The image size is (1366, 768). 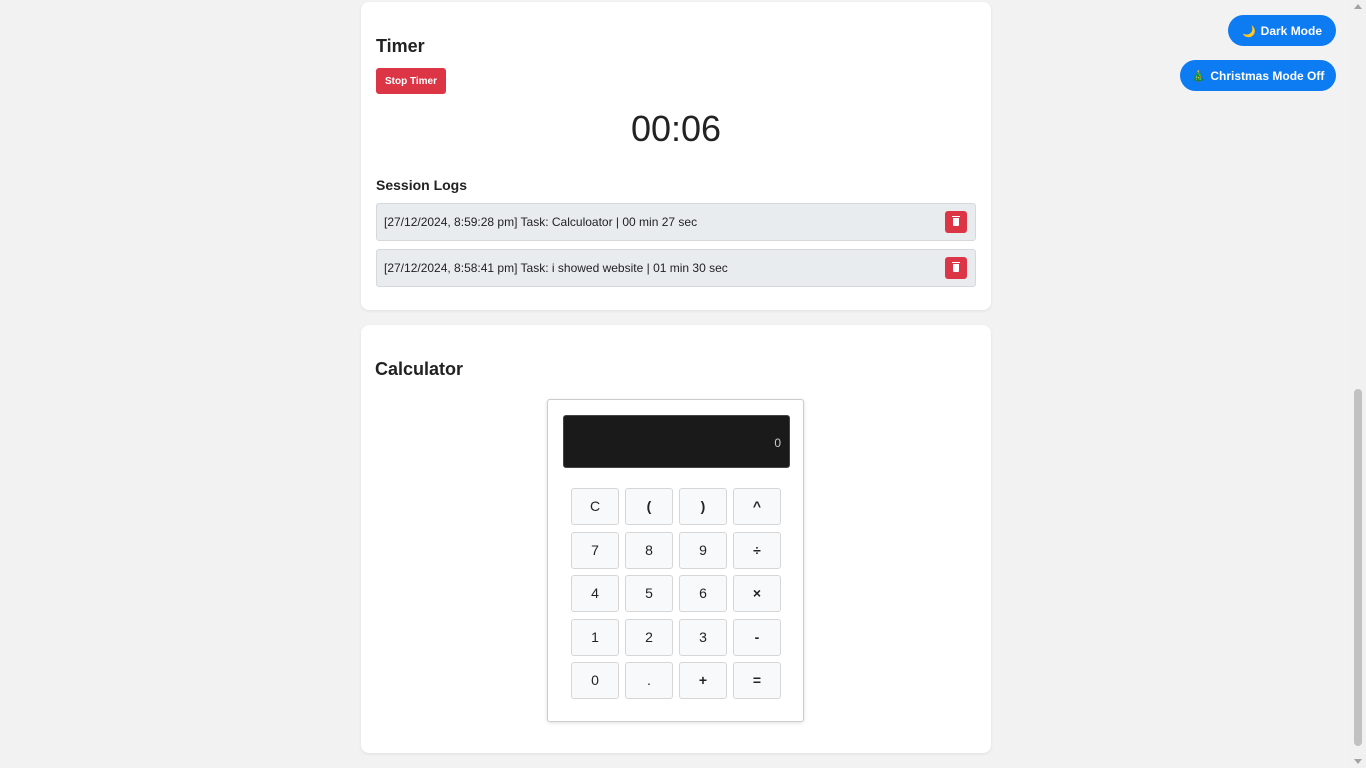 What do you see at coordinates (649, 680) in the screenshot?
I see `calc-key-decimal: .` at bounding box center [649, 680].